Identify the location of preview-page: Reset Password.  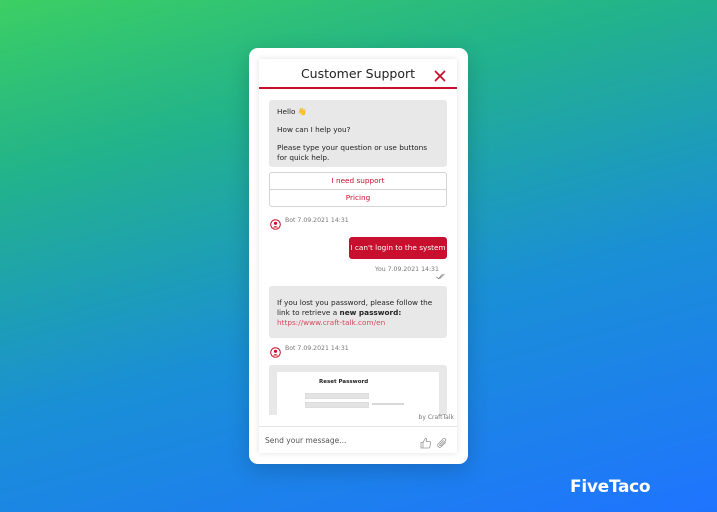
(358, 393).